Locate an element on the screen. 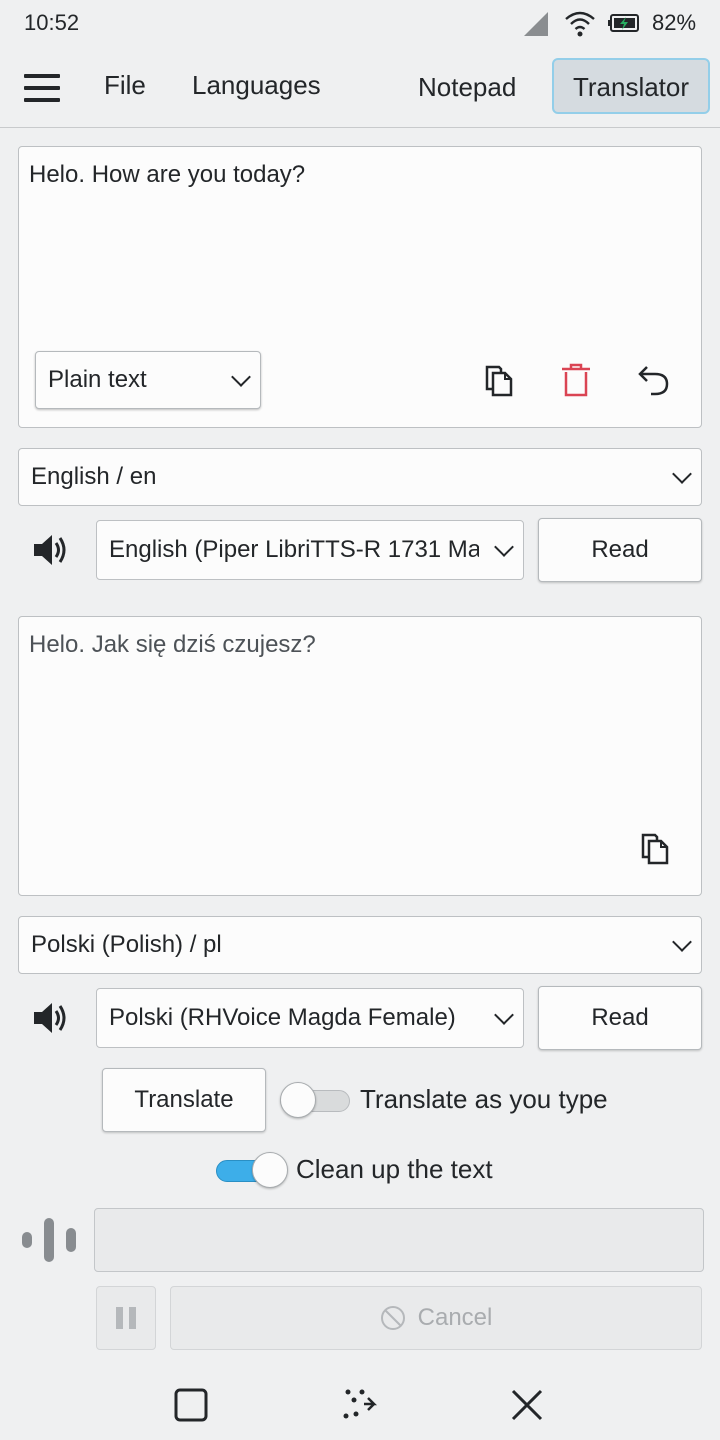  clean-up-label: Clean up the text is located at coordinates (394, 1169).